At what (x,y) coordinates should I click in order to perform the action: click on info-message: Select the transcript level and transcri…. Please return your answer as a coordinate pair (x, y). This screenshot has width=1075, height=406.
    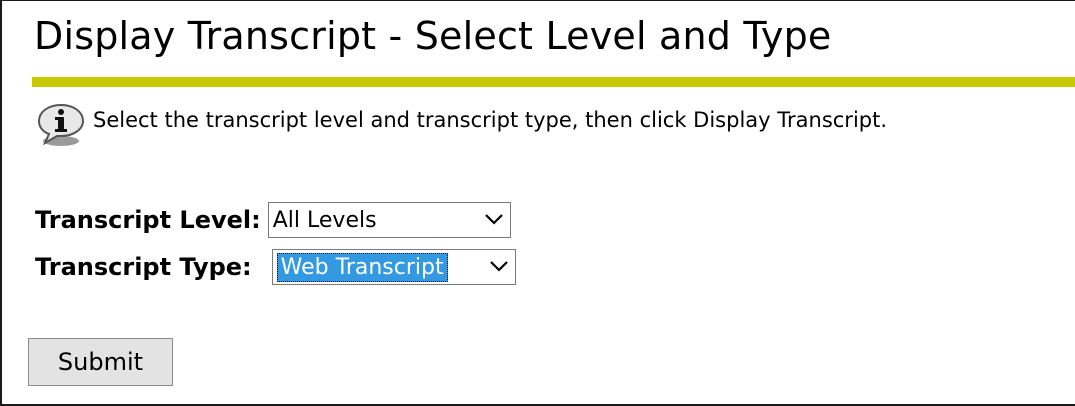
    Looking at the image, I should click on (461, 125).